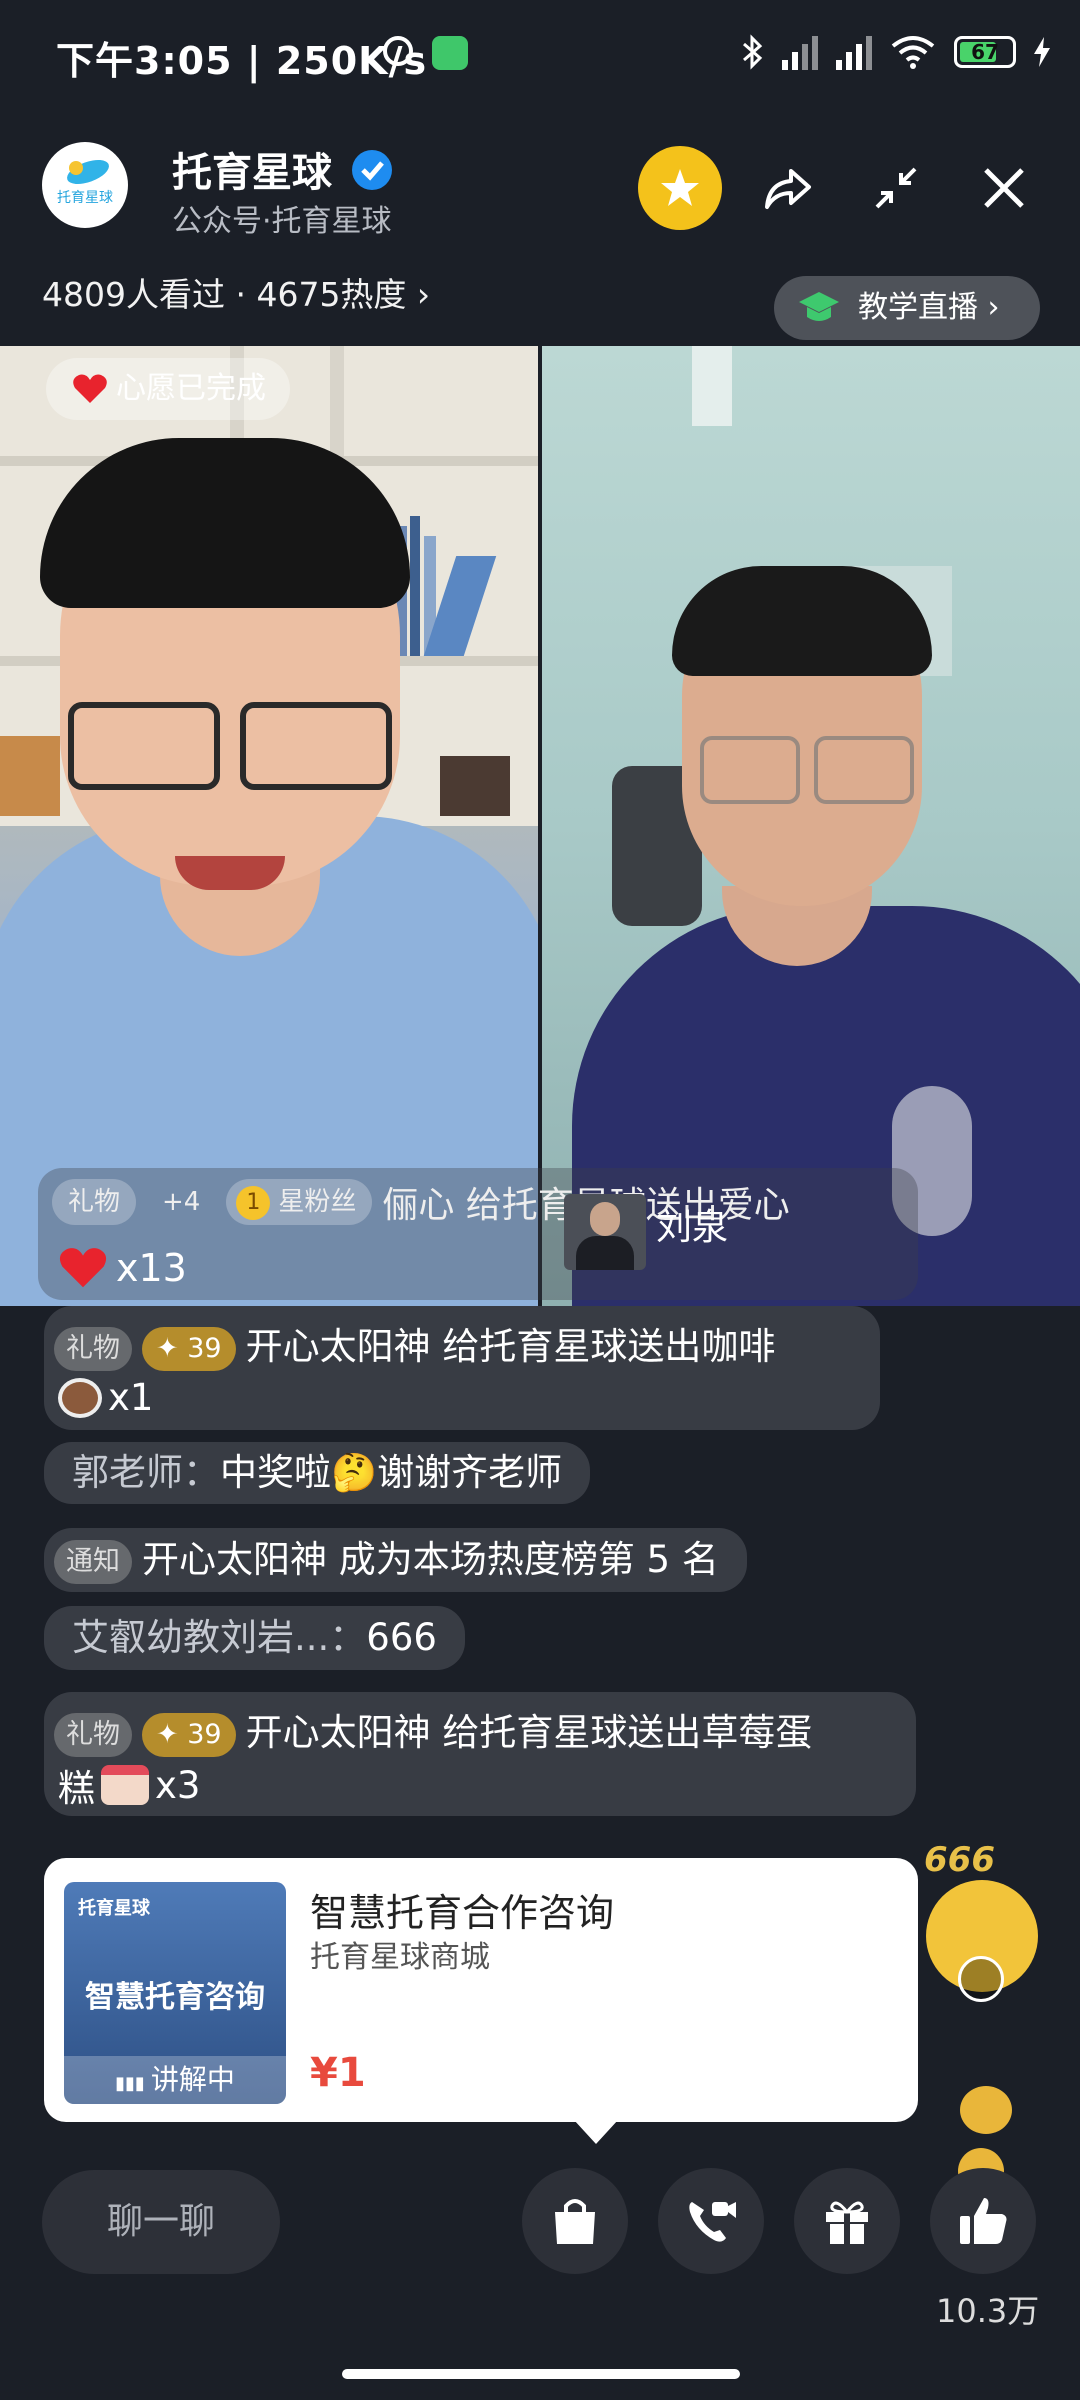 The width and height of the screenshot is (1080, 2400). I want to click on explaining-badge: ▮▮▮ 讲解中, so click(175, 2080).